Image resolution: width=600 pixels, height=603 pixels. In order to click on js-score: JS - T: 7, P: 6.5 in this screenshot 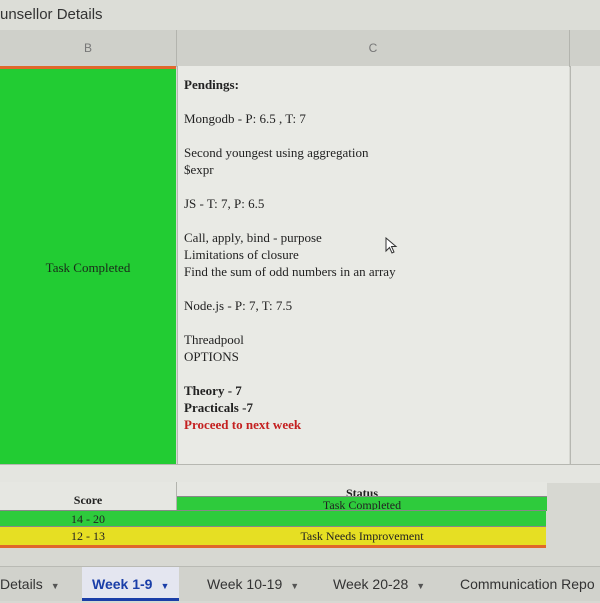, I will do `click(224, 203)`.